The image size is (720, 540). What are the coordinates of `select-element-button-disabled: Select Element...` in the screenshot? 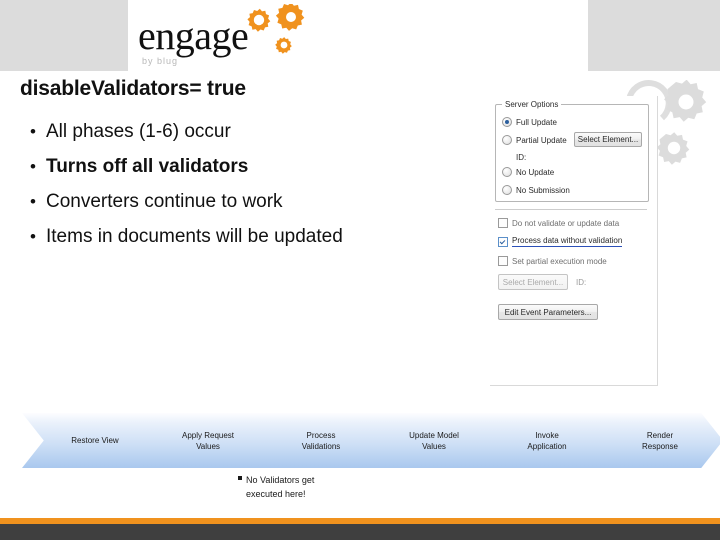 It's located at (533, 282).